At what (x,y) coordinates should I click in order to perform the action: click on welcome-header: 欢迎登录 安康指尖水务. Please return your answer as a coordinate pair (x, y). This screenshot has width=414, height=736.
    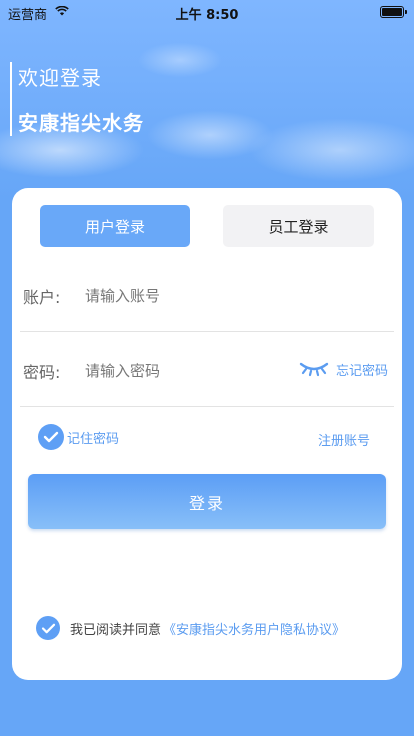
    Looking at the image, I should click on (77, 99).